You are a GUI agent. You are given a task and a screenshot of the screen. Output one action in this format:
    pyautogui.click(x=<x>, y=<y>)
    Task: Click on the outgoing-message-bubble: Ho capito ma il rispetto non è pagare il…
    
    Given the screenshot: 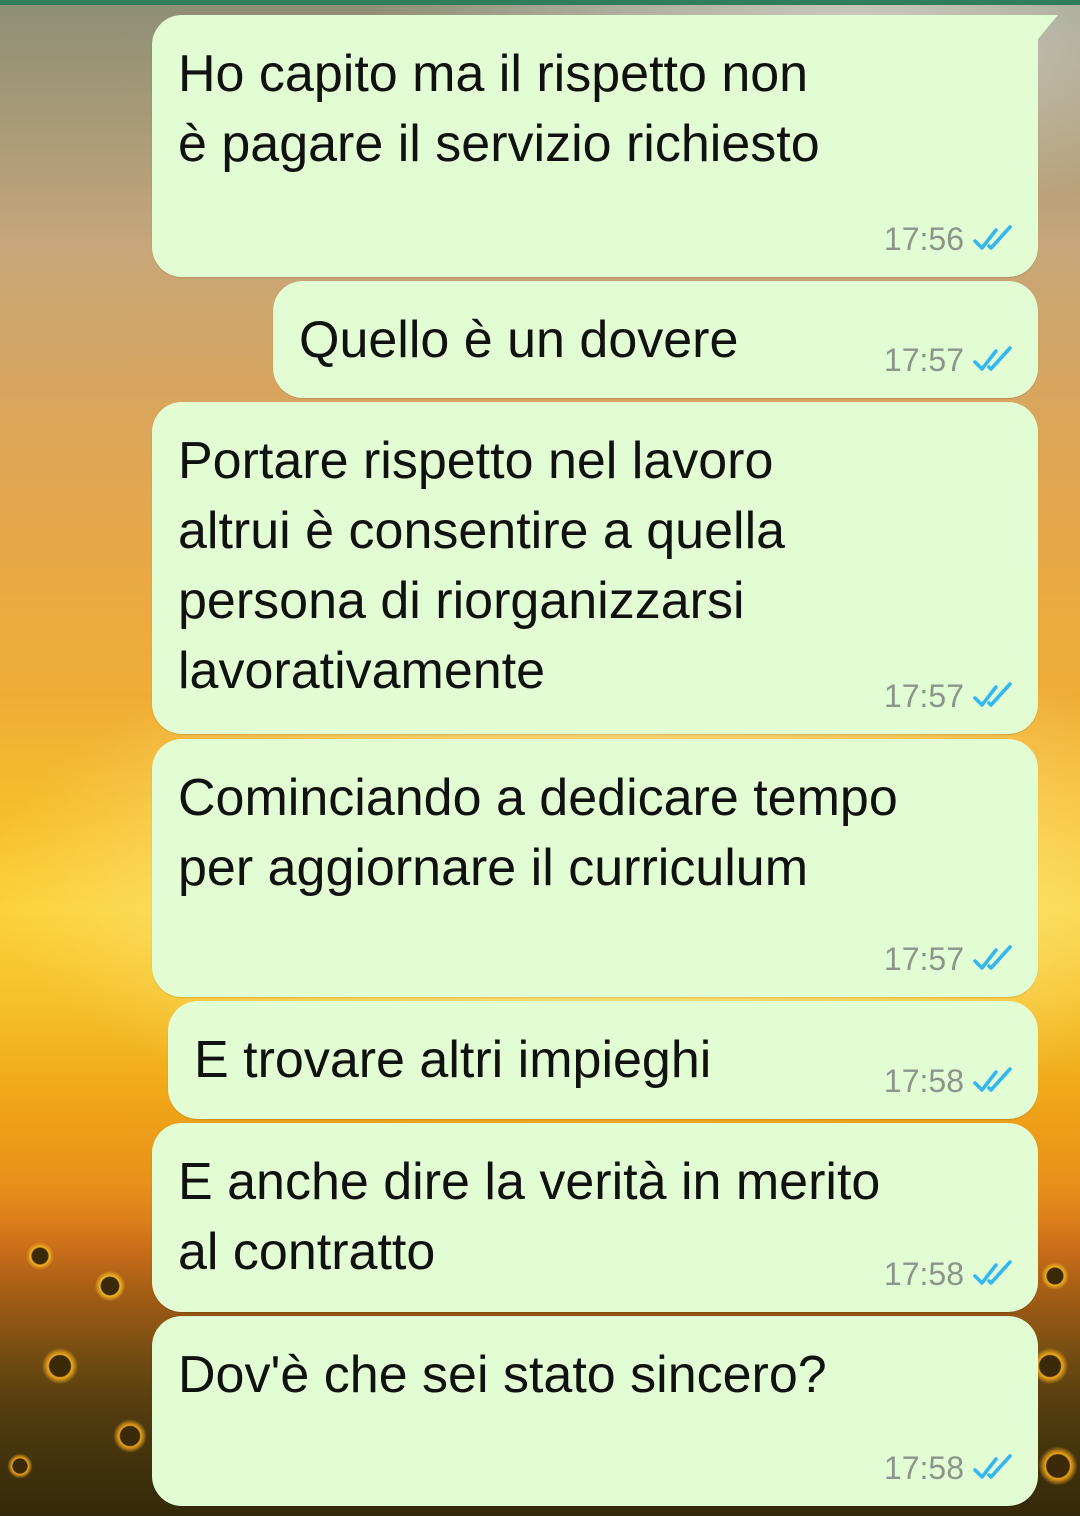 What is the action you would take?
    pyautogui.click(x=605, y=146)
    